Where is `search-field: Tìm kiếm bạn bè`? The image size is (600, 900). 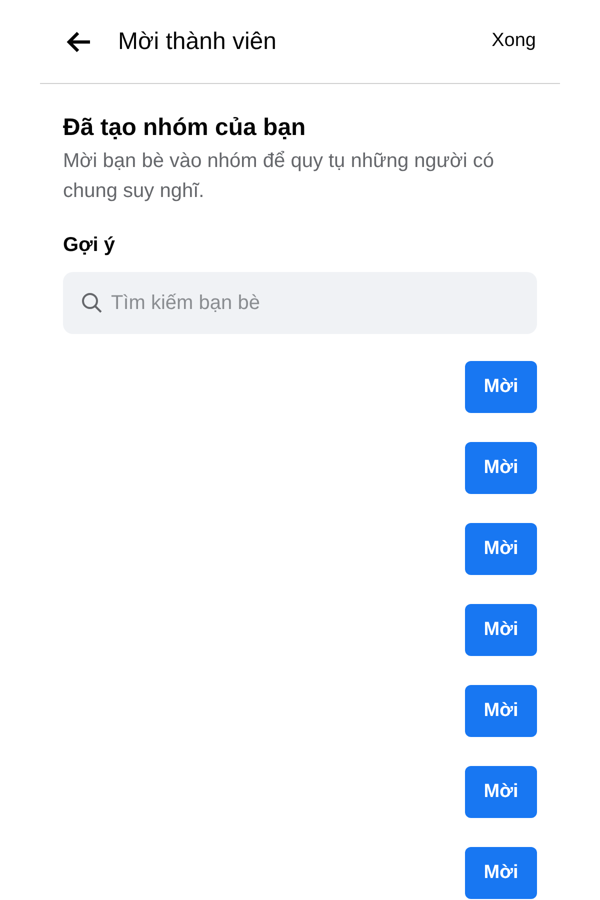
search-field: Tìm kiếm bạn bè is located at coordinates (300, 303).